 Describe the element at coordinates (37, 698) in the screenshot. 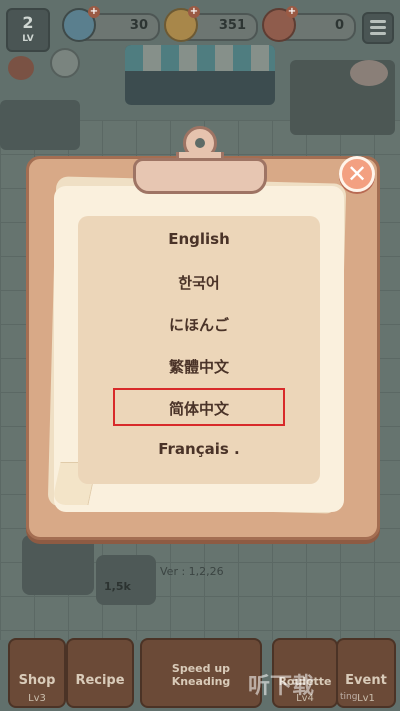

I see `shop-button-level: Lv3` at that location.